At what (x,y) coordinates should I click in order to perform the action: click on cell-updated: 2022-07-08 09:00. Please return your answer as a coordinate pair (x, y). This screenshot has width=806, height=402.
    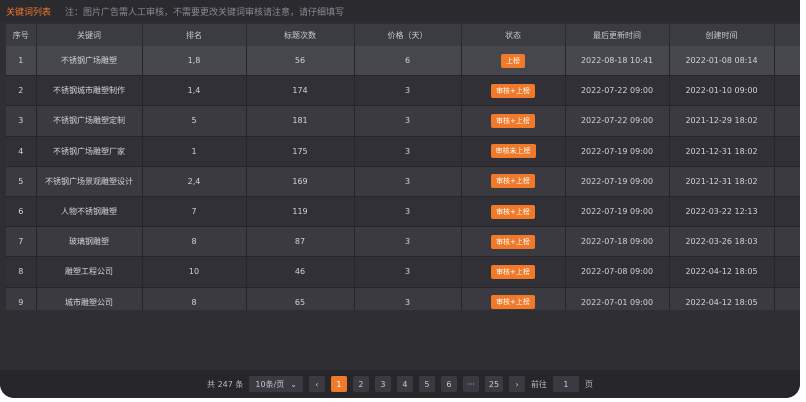
    Looking at the image, I should click on (617, 272).